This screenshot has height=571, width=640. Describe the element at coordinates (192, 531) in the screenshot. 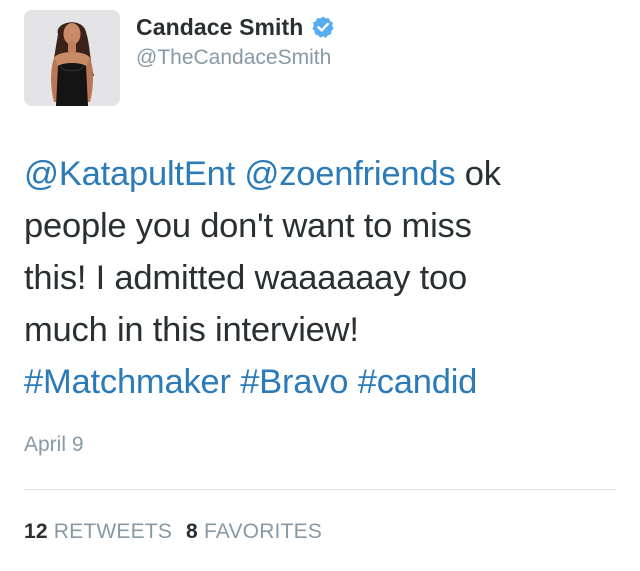

I see `favorites-count: 8` at that location.